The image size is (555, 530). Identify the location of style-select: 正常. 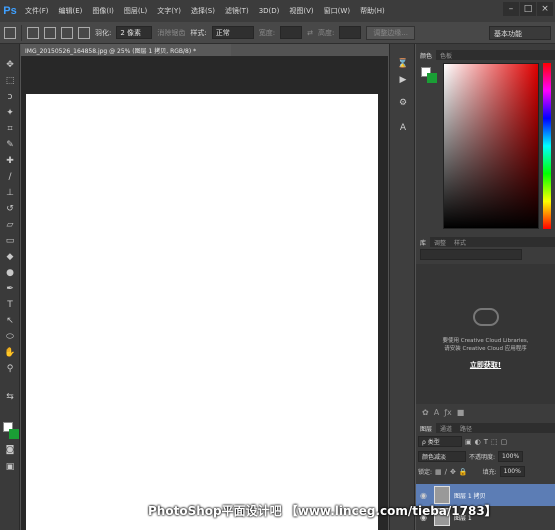
(232, 32).